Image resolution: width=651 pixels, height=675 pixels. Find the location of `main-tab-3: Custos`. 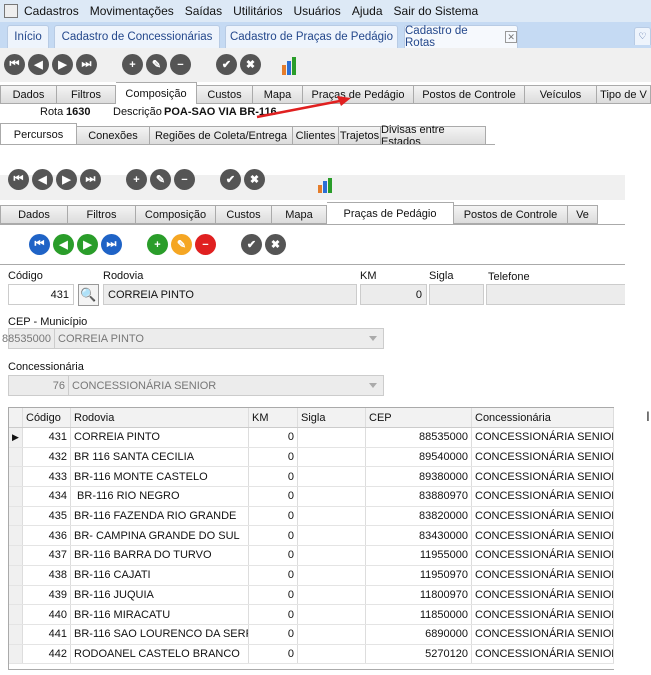

main-tab-3: Custos is located at coordinates (225, 94).